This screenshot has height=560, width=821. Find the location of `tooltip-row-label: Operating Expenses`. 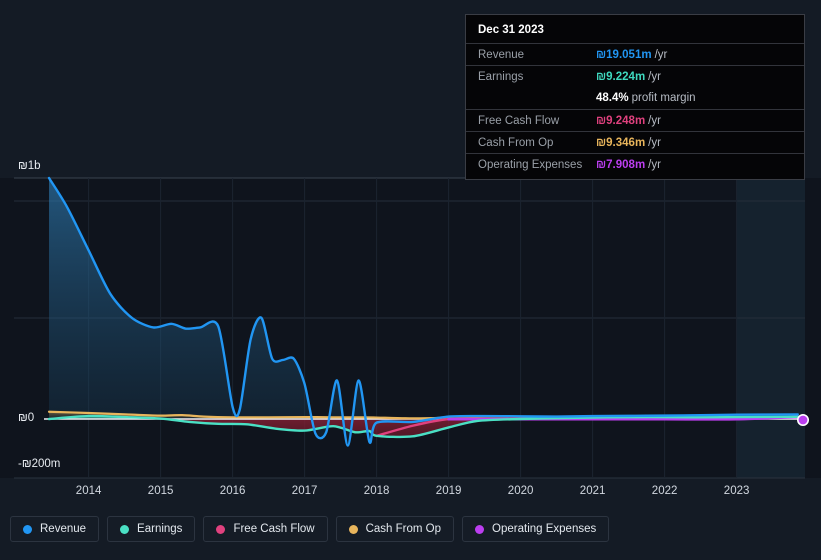

tooltip-row-label: Operating Expenses is located at coordinates (530, 164).